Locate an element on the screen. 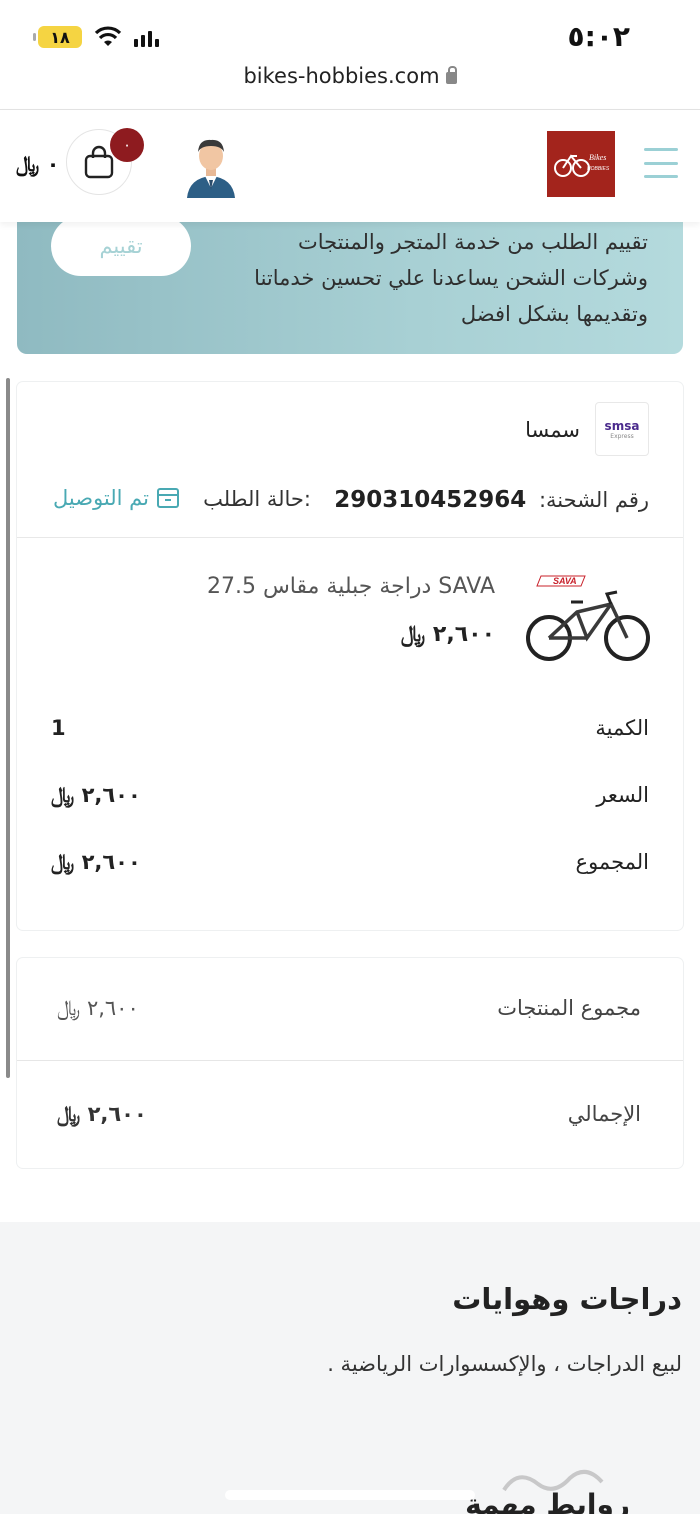 Image resolution: width=700 pixels, height=1514 pixels. brand-logo: Bikes HOBBIES is located at coordinates (581, 164).